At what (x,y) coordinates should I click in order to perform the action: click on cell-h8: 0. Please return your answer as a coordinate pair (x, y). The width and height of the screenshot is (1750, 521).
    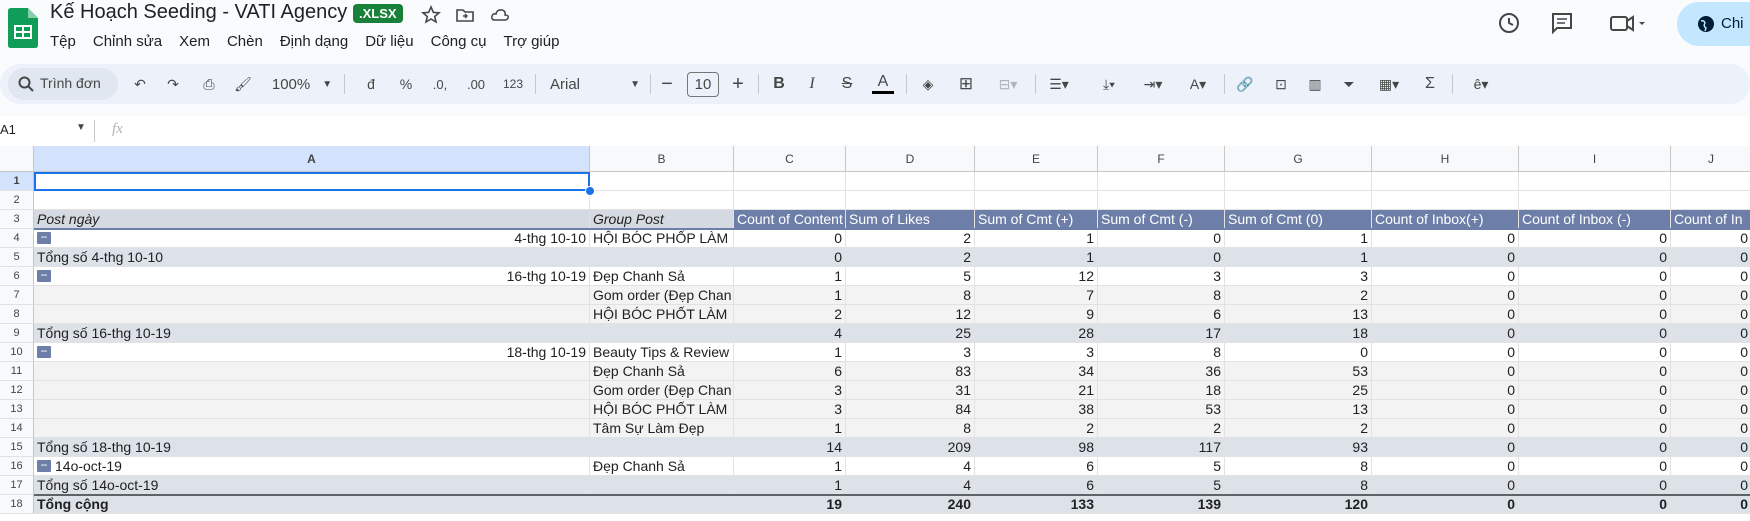
    Looking at the image, I should click on (1445, 314).